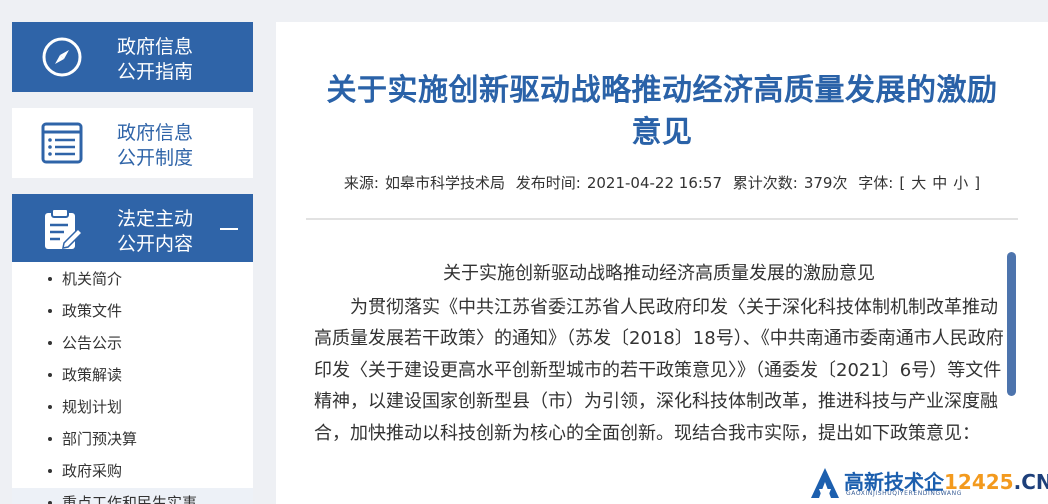 The height and width of the screenshot is (504, 1048). I want to click on sidebar-block-guide: 政府信息 公开指南, so click(132, 57).